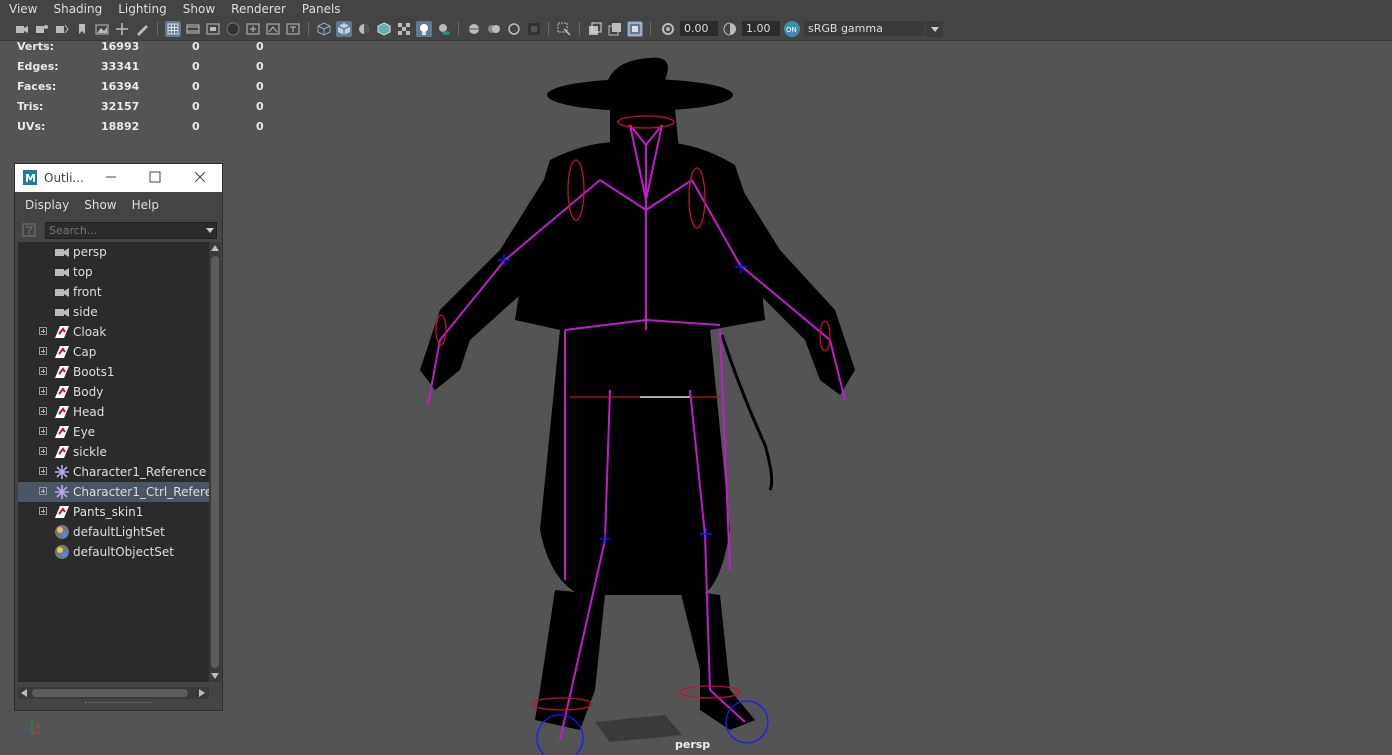 The height and width of the screenshot is (755, 1392). Describe the element at coordinates (22, 9) in the screenshot. I see `menu-view: View` at that location.